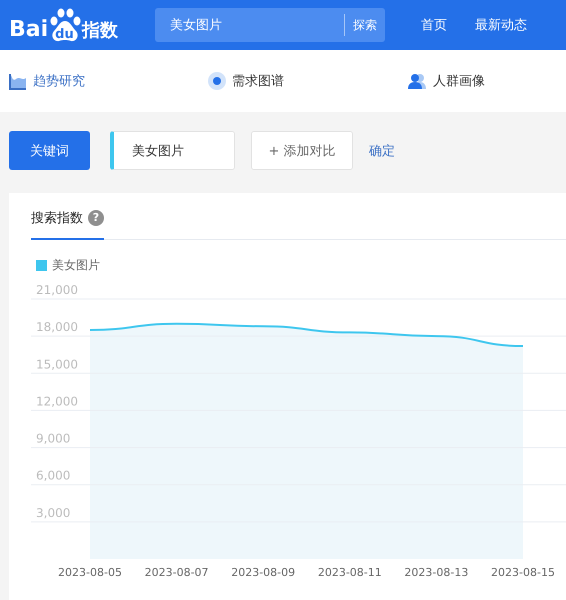 The image size is (566, 600). Describe the element at coordinates (57, 290) in the screenshot. I see `y-axis-label: 21,000` at that location.